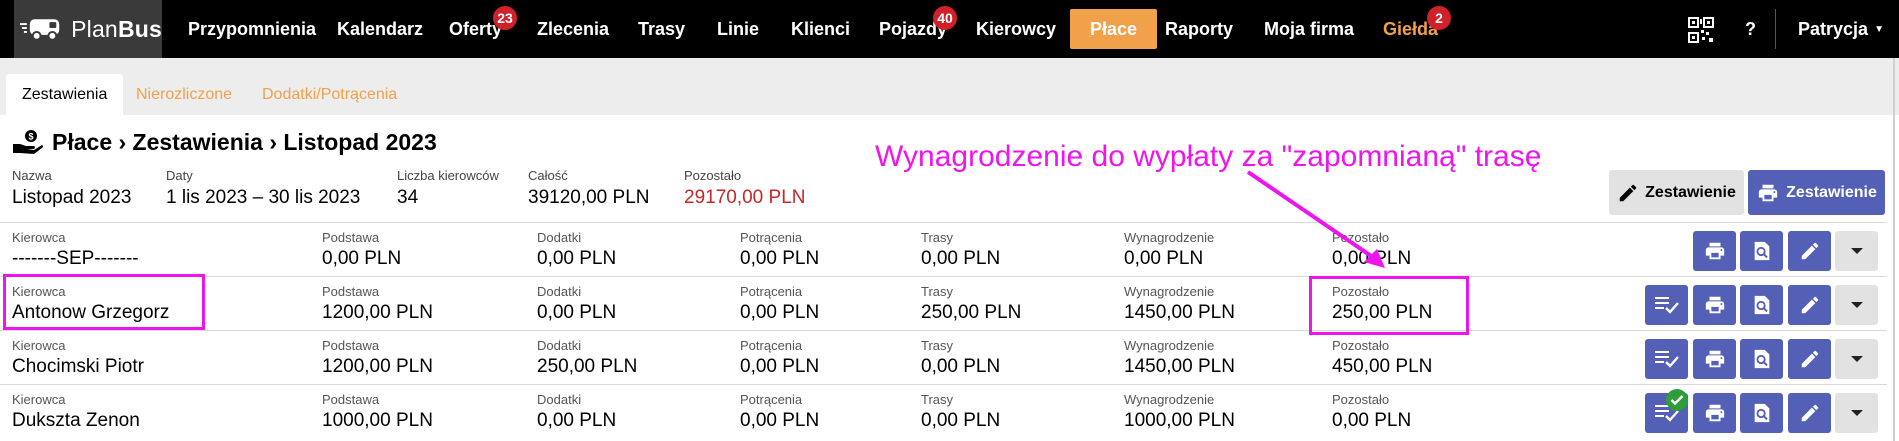 This screenshot has width=1899, height=441. What do you see at coordinates (1309, 29) in the screenshot?
I see `nav-moja-firma: Moja firma` at bounding box center [1309, 29].